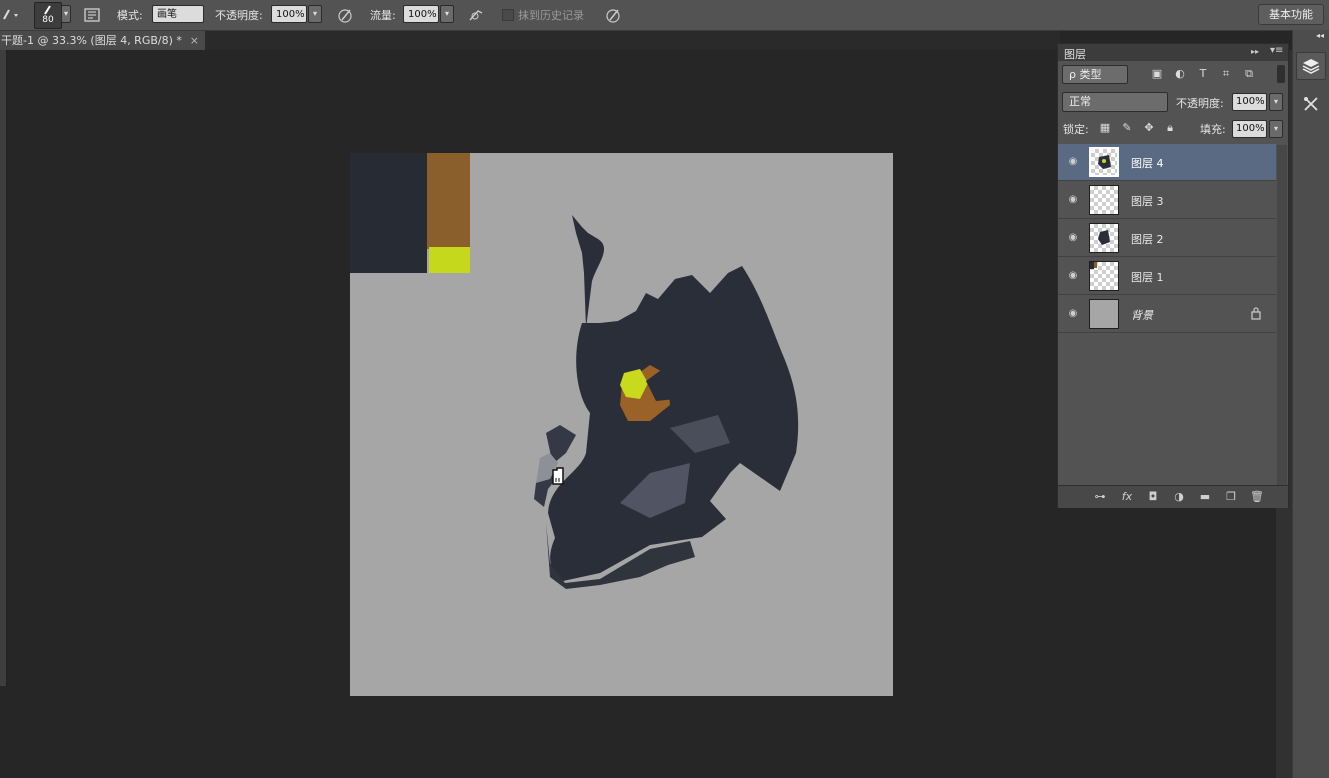 The height and width of the screenshot is (778, 1329). What do you see at coordinates (1157, 74) in the screenshot?
I see `pixel-filter-icon: ▣` at bounding box center [1157, 74].